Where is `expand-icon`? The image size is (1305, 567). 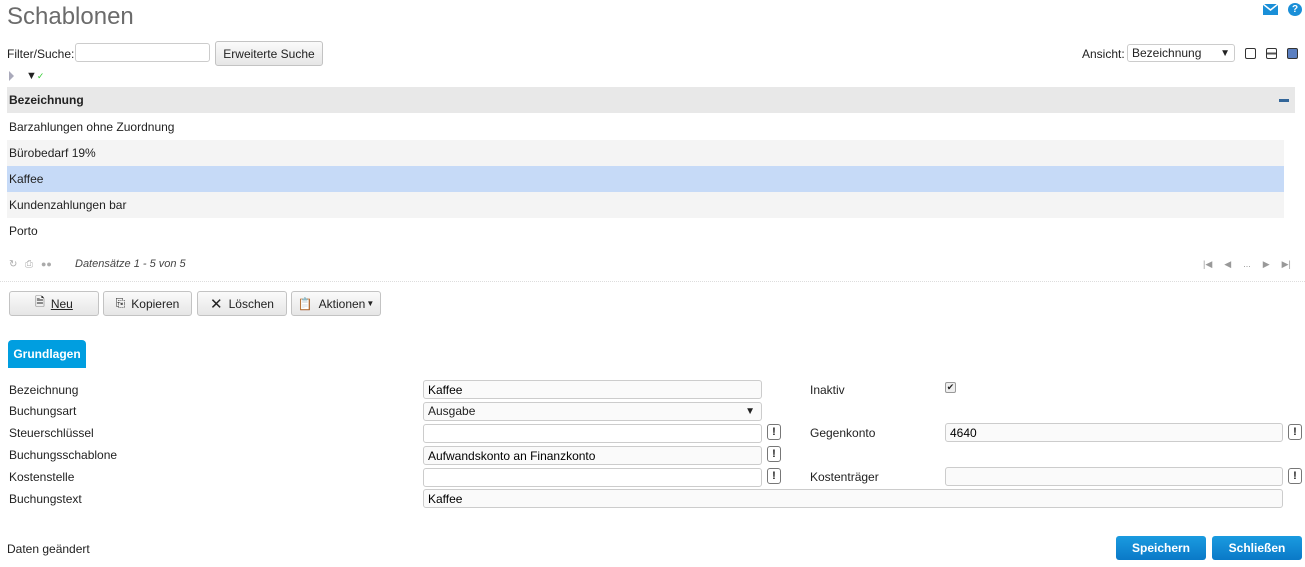
expand-icon is located at coordinates (11, 76).